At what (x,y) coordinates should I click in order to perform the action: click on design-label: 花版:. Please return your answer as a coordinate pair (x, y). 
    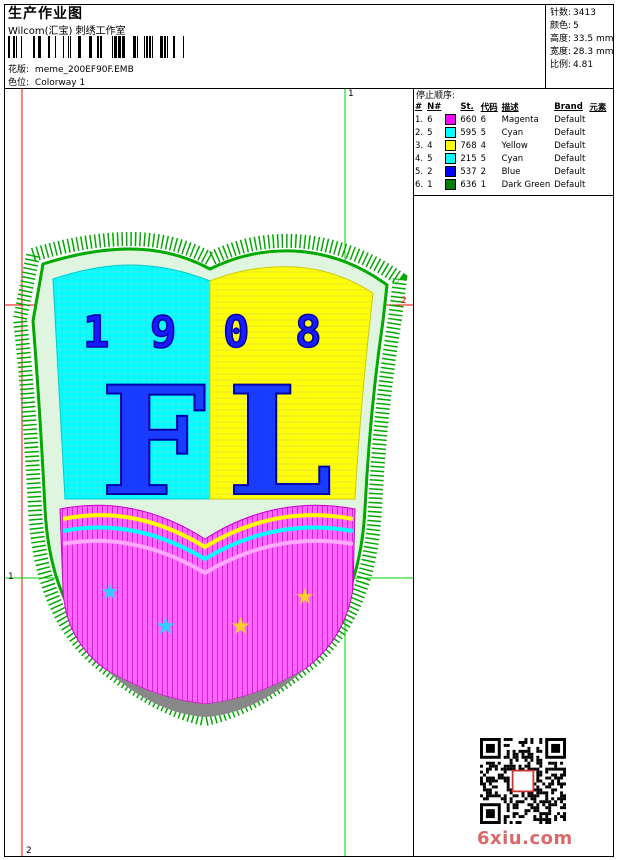
    Looking at the image, I should click on (19, 70).